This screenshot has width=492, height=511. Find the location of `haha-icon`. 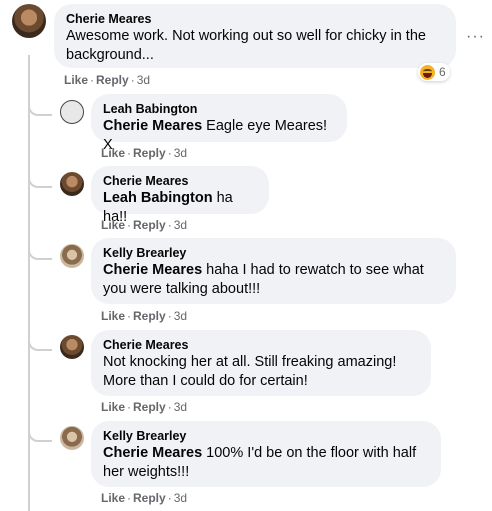

haha-icon is located at coordinates (427, 72).